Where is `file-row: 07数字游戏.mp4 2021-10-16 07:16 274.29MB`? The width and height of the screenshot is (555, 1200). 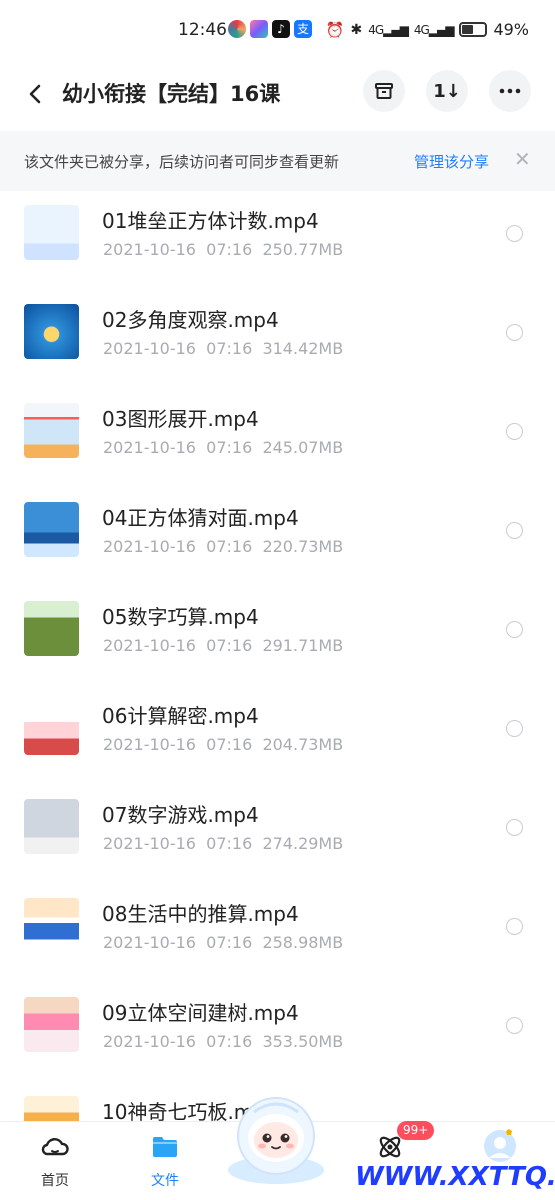 file-row: 07数字游戏.mp4 2021-10-16 07:16 274.29MB is located at coordinates (277, 834).